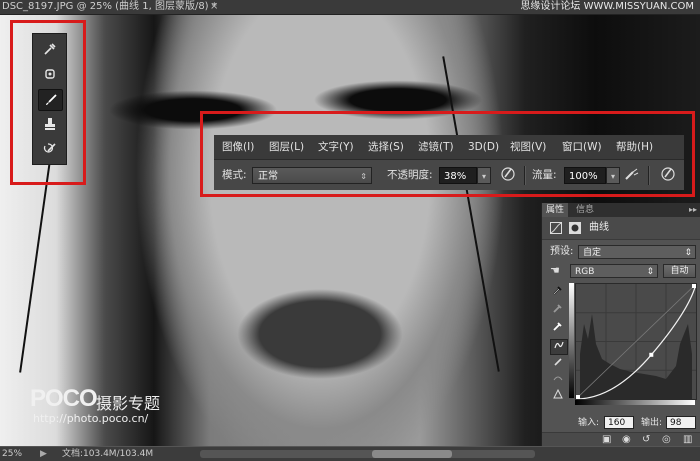 The image size is (700, 461). Describe the element at coordinates (613, 175) in the screenshot. I see `flow-dropdown-icon: ▾` at that location.